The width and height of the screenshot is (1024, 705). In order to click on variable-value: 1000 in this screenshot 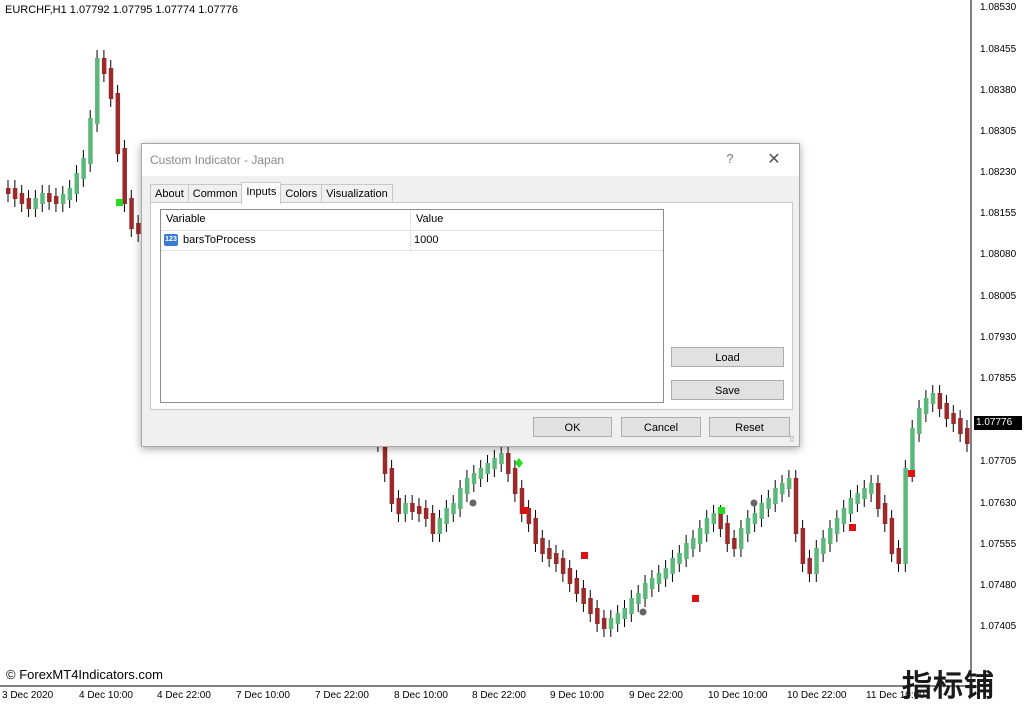, I will do `click(426, 240)`.